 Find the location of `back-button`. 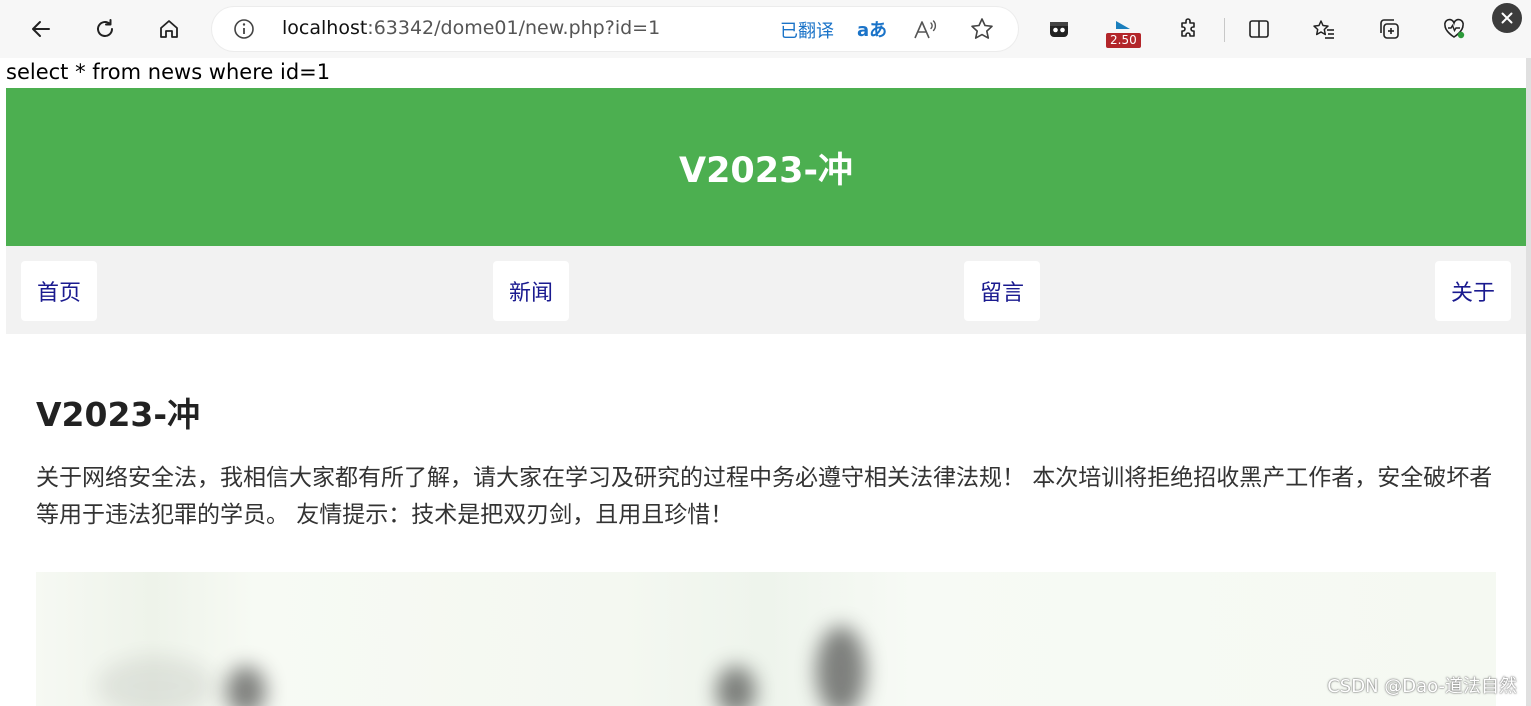

back-button is located at coordinates (41, 29).